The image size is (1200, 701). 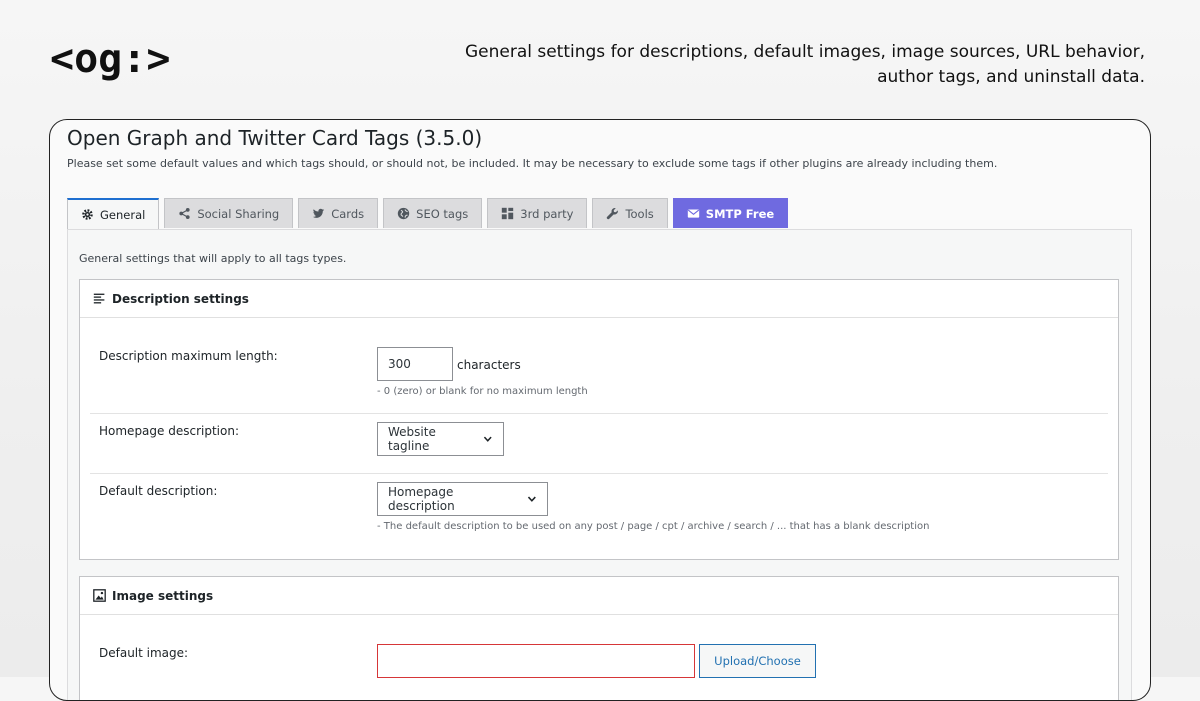 I want to click on tab-label: SEO tags, so click(x=442, y=213).